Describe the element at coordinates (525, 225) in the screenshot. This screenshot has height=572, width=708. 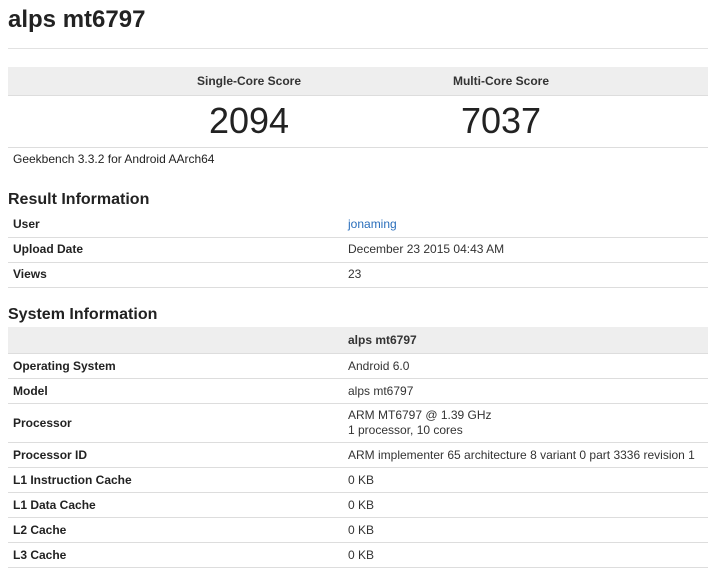
I see `row-value: jonaming` at that location.